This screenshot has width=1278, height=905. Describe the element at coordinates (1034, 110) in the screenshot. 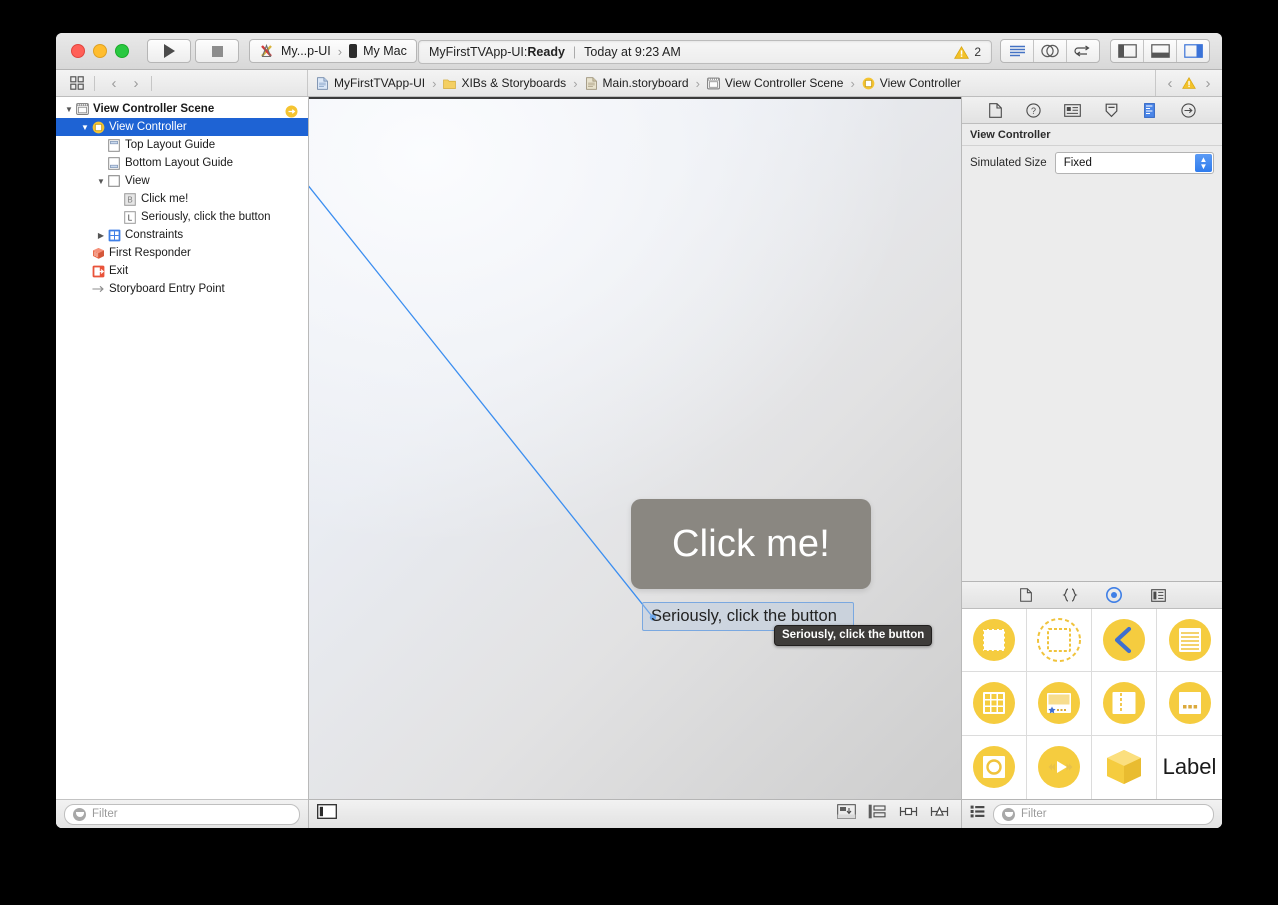

I see `quick-help-inspector-tab: ?` at that location.